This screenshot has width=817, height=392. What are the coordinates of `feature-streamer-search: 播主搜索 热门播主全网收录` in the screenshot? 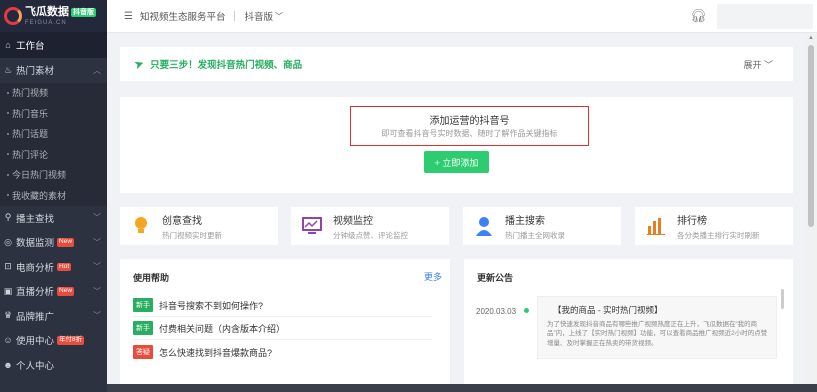 It's located at (542, 226).